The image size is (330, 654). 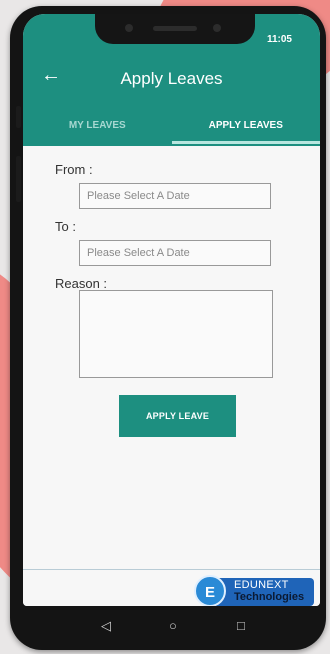 I want to click on tab-my-leaves: MY LEAVES, so click(x=97, y=127).